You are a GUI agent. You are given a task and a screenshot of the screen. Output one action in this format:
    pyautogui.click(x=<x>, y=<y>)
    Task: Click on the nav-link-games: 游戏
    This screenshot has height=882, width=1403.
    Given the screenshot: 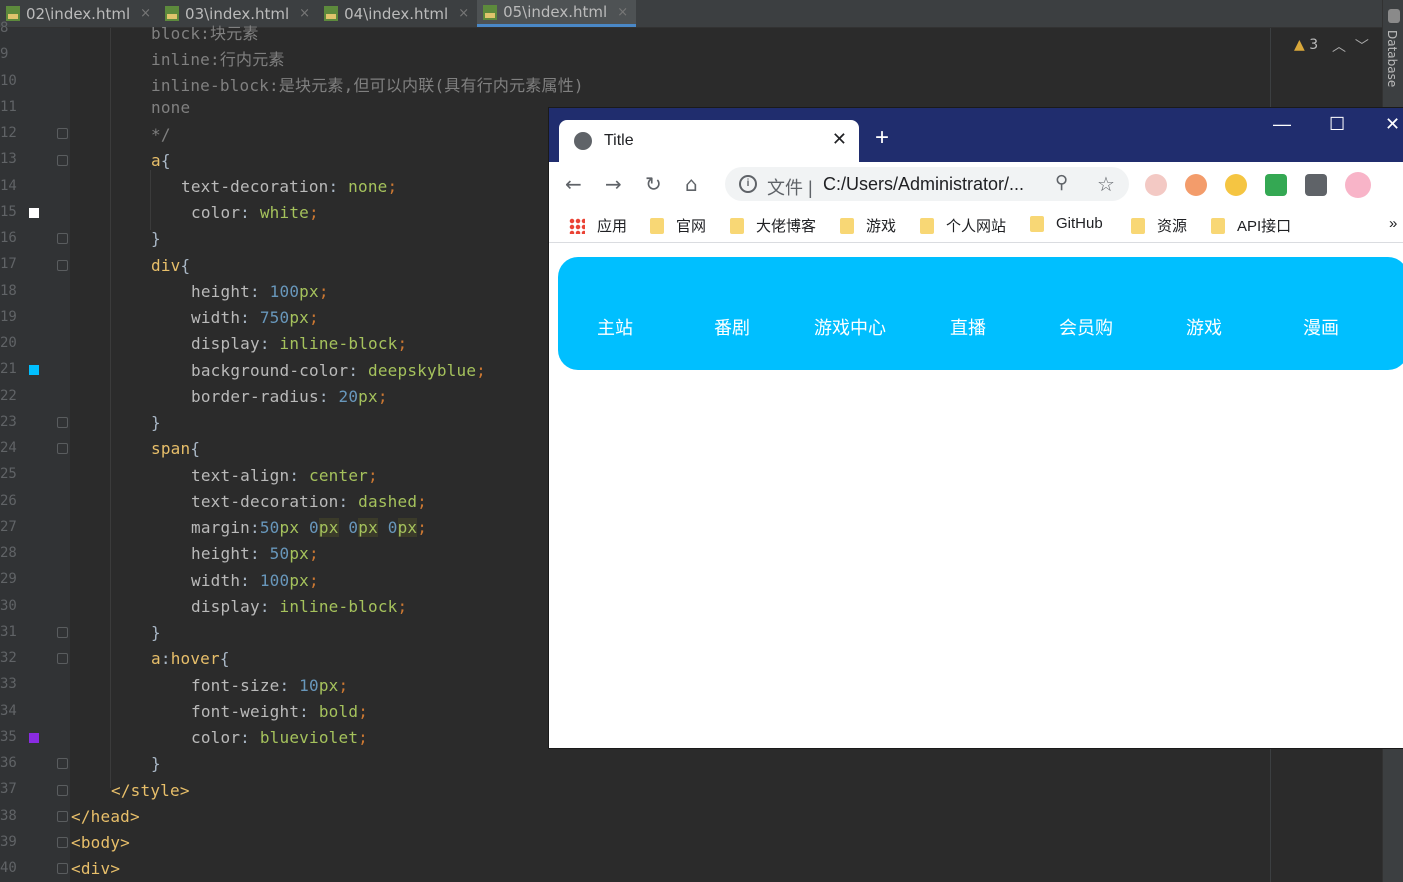 What is the action you would take?
    pyautogui.click(x=1204, y=327)
    